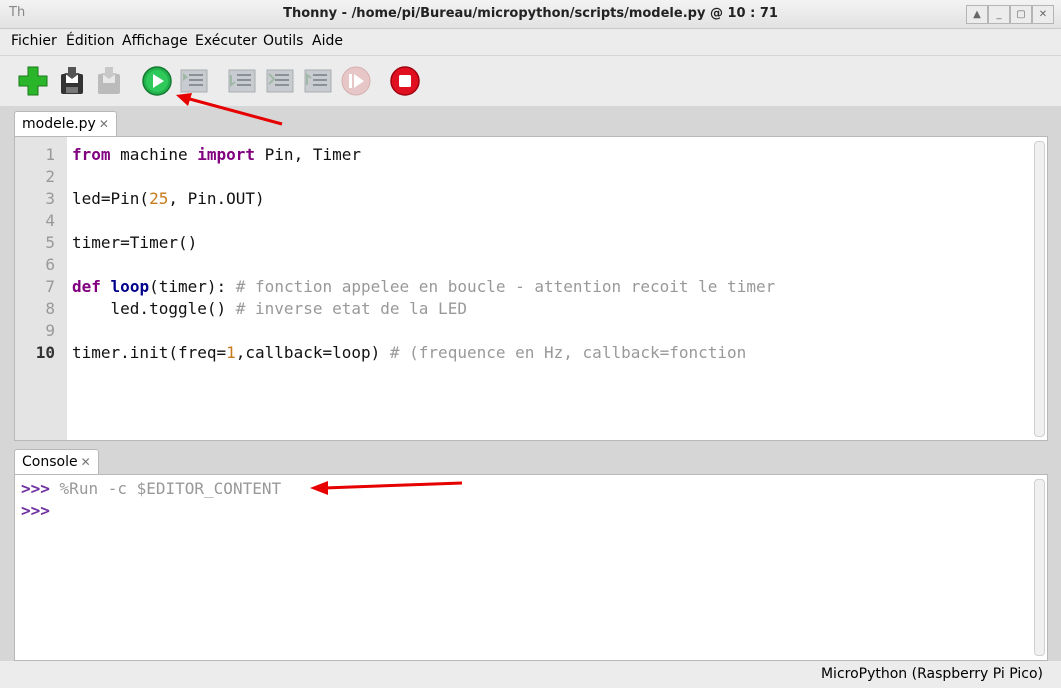 This screenshot has width=1061, height=688. Describe the element at coordinates (170, 488) in the screenshot. I see `console-command: %Run -c $EDITOR_CONTENT` at that location.